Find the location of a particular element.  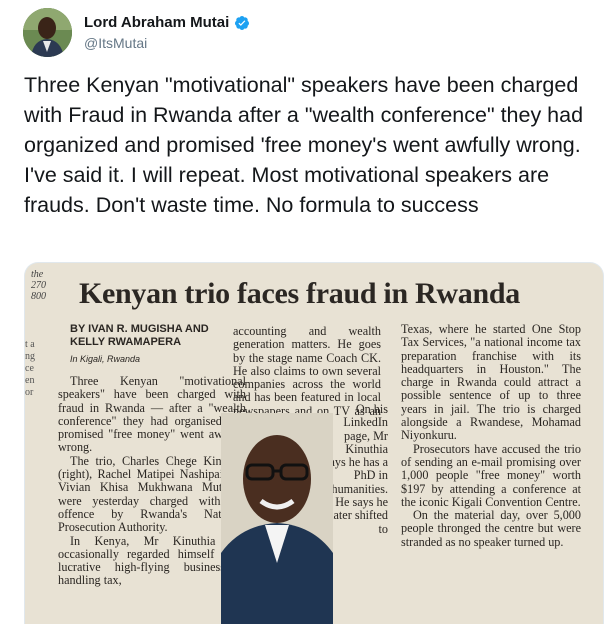

left-margin-text: t a ng ce en or is located at coordinates (30, 369).